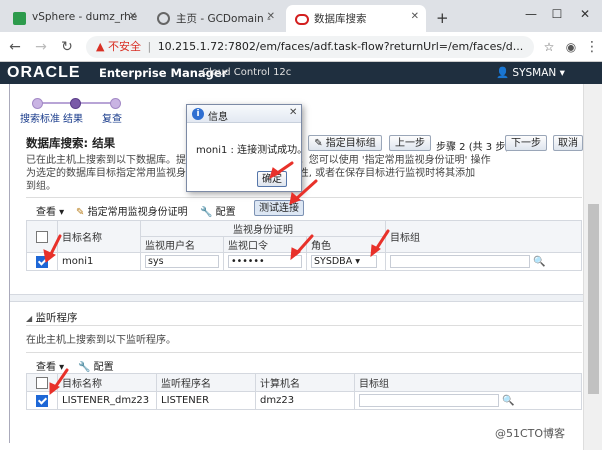 Image resolution: width=602 pixels, height=450 pixels. What do you see at coordinates (530, 433) in the screenshot?
I see `watermark: @51CTO博客` at bounding box center [530, 433].